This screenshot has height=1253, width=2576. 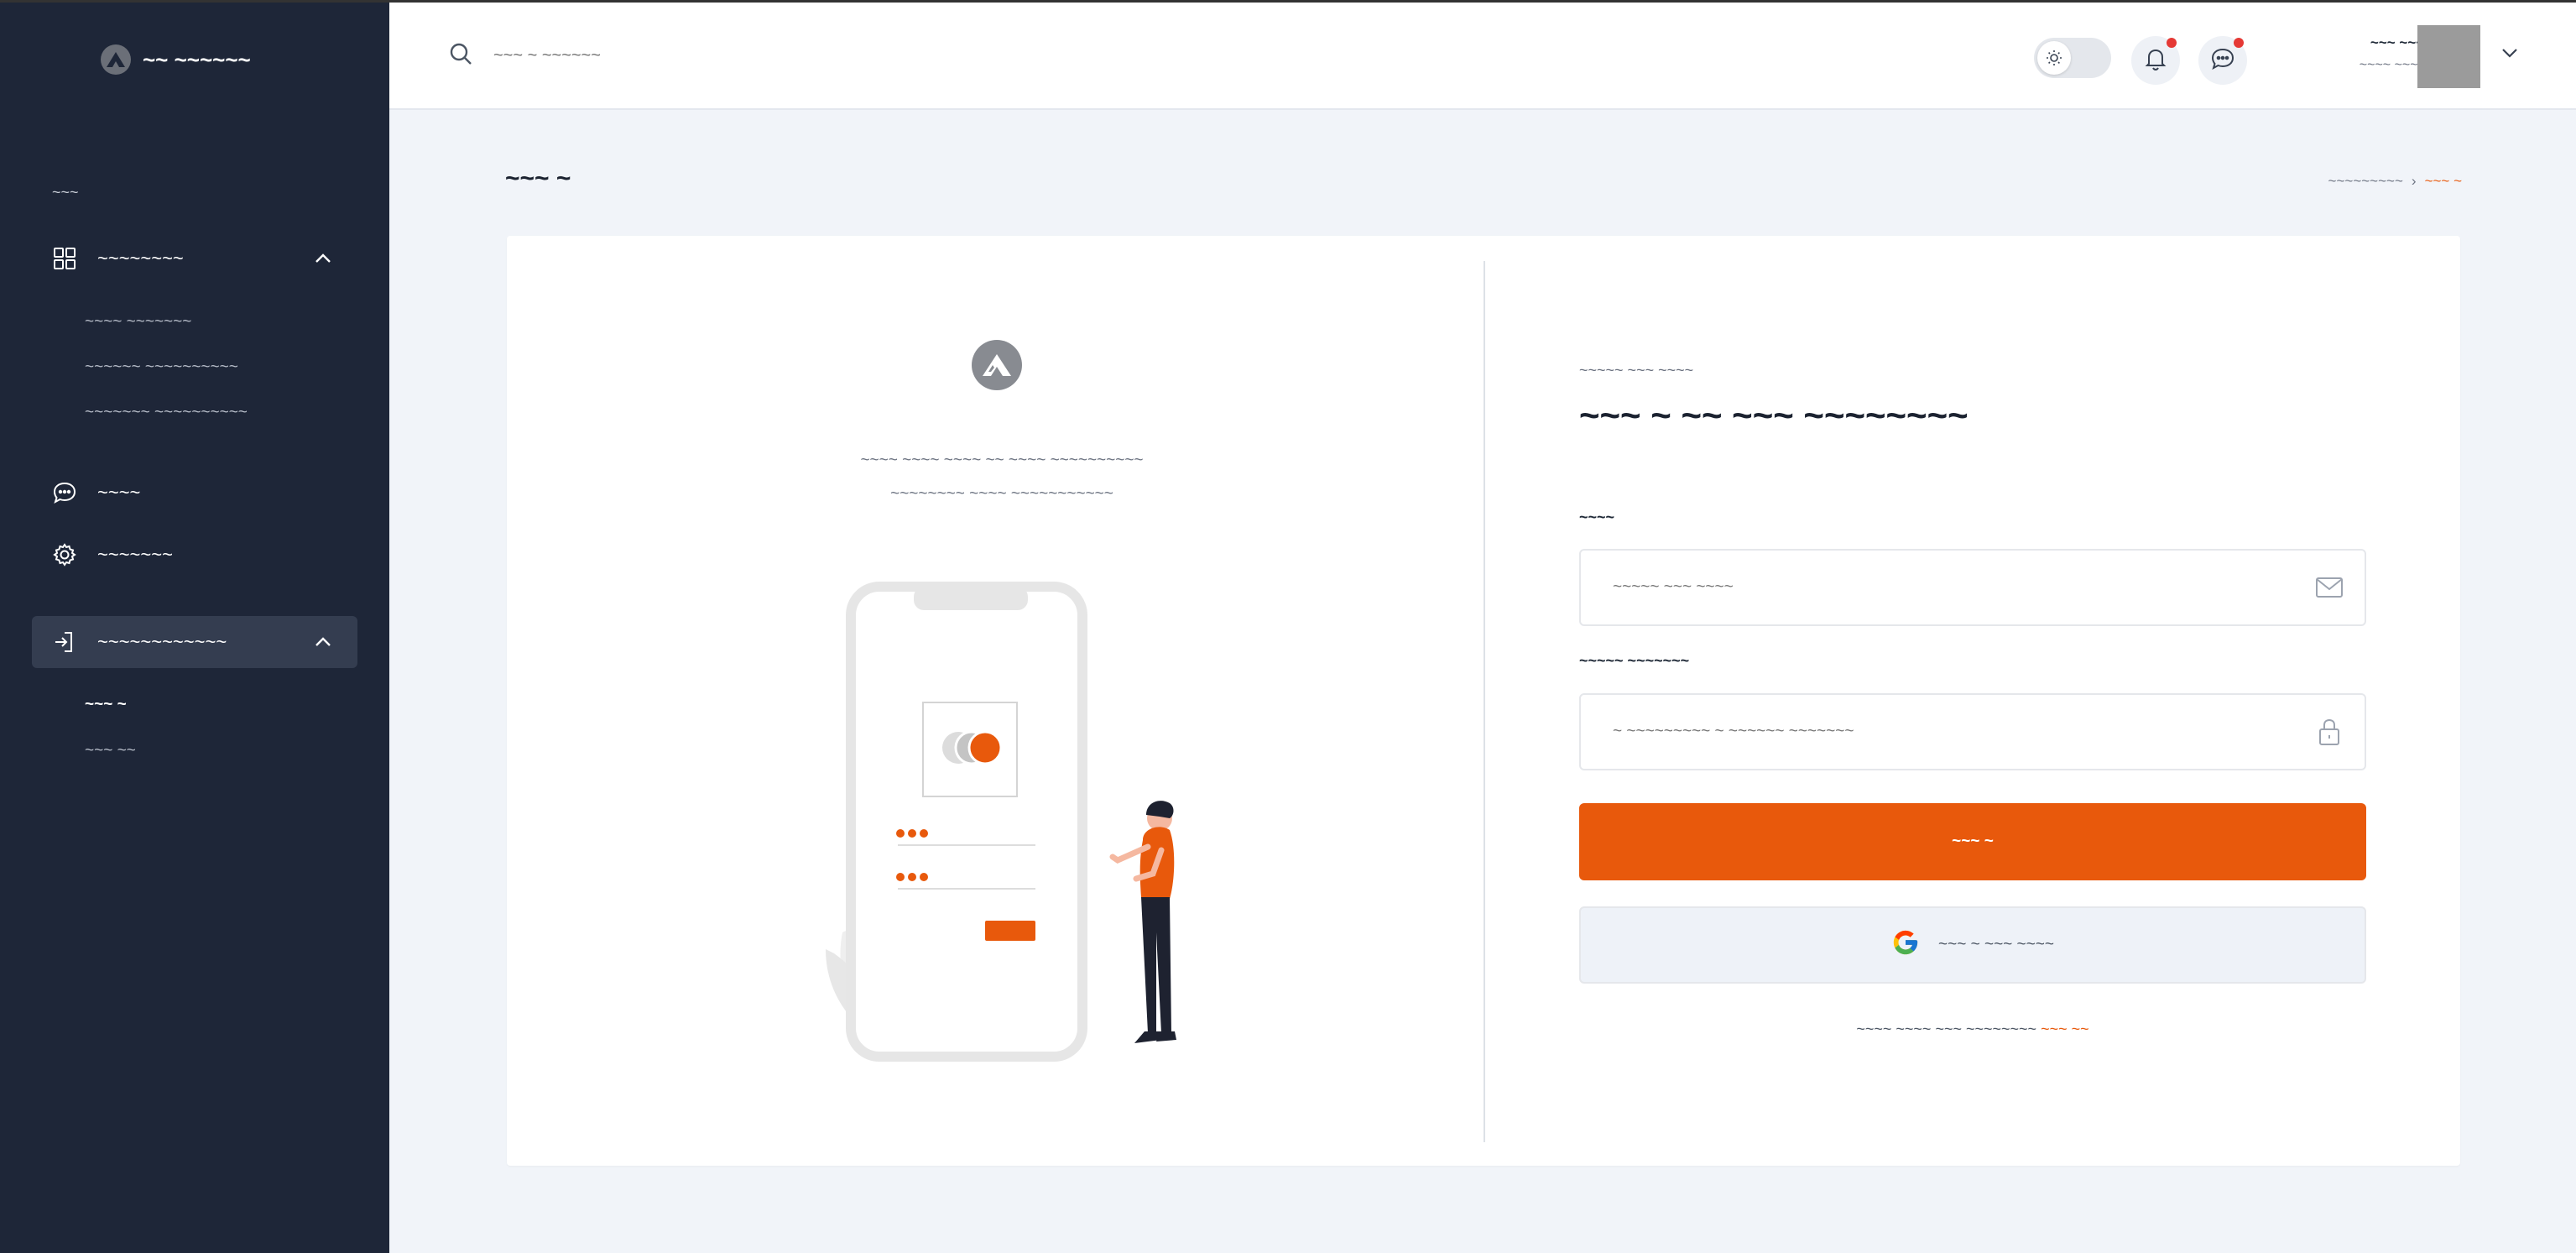 What do you see at coordinates (166, 413) in the screenshot?
I see `sidebar-subitem: ~~~~~~~ ~~~~~~~~~~` at bounding box center [166, 413].